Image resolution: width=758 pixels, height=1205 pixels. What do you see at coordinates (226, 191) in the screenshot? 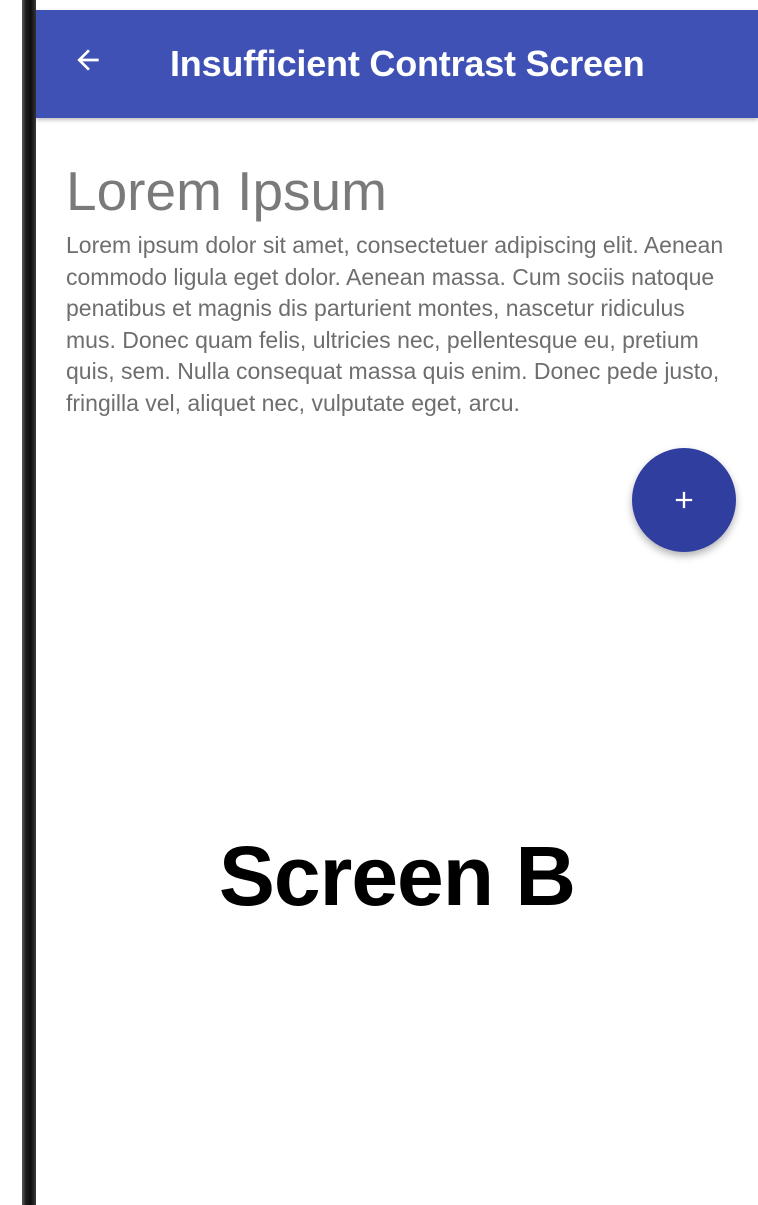
I see `page-heading: Lorem Ipsum` at bounding box center [226, 191].